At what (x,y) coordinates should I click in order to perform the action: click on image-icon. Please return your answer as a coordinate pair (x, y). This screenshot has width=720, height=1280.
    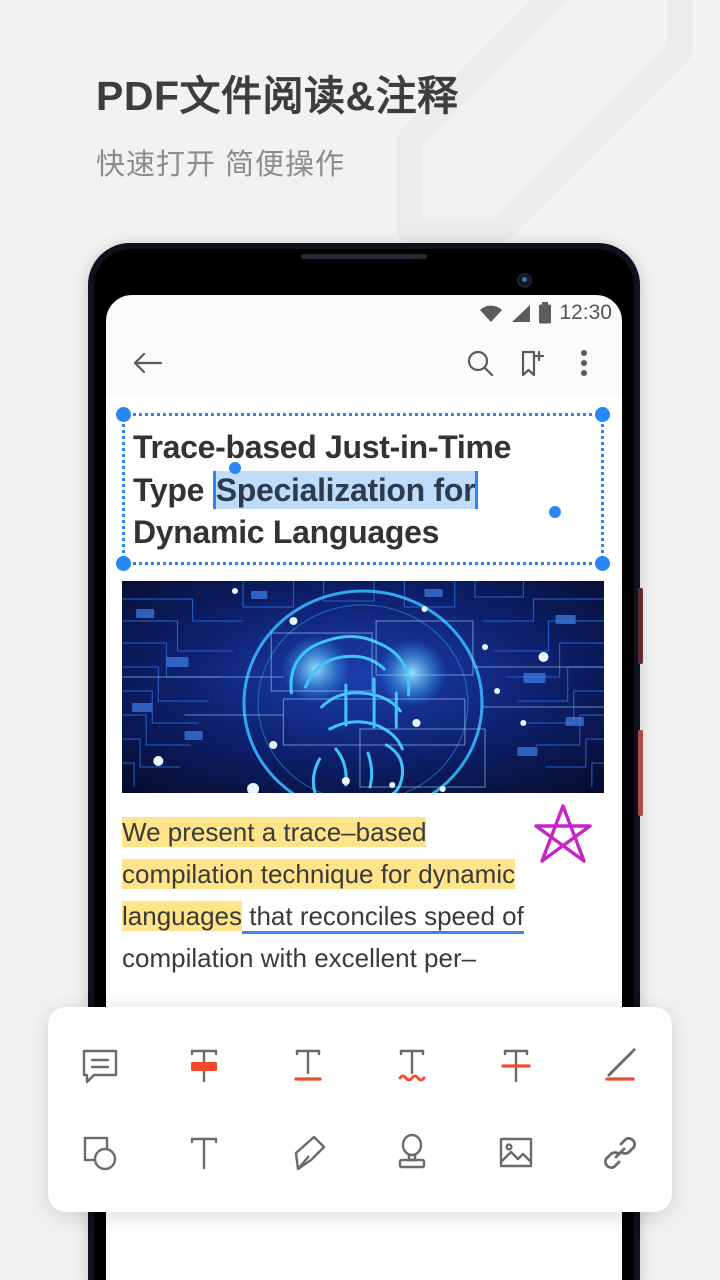
    Looking at the image, I should click on (516, 1153).